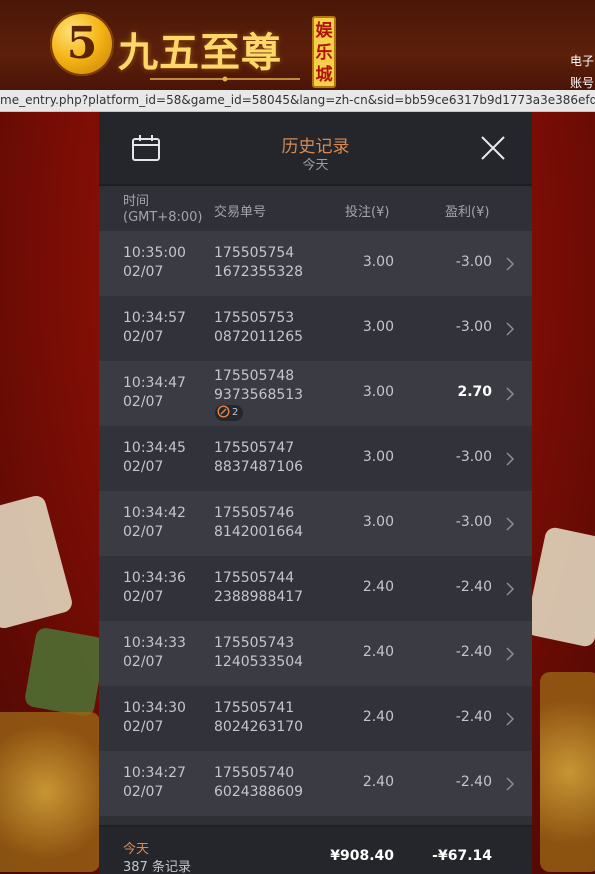 This screenshot has height=874, width=595. Describe the element at coordinates (154, 513) in the screenshot. I see `record-time-value: 10:34:42` at that location.